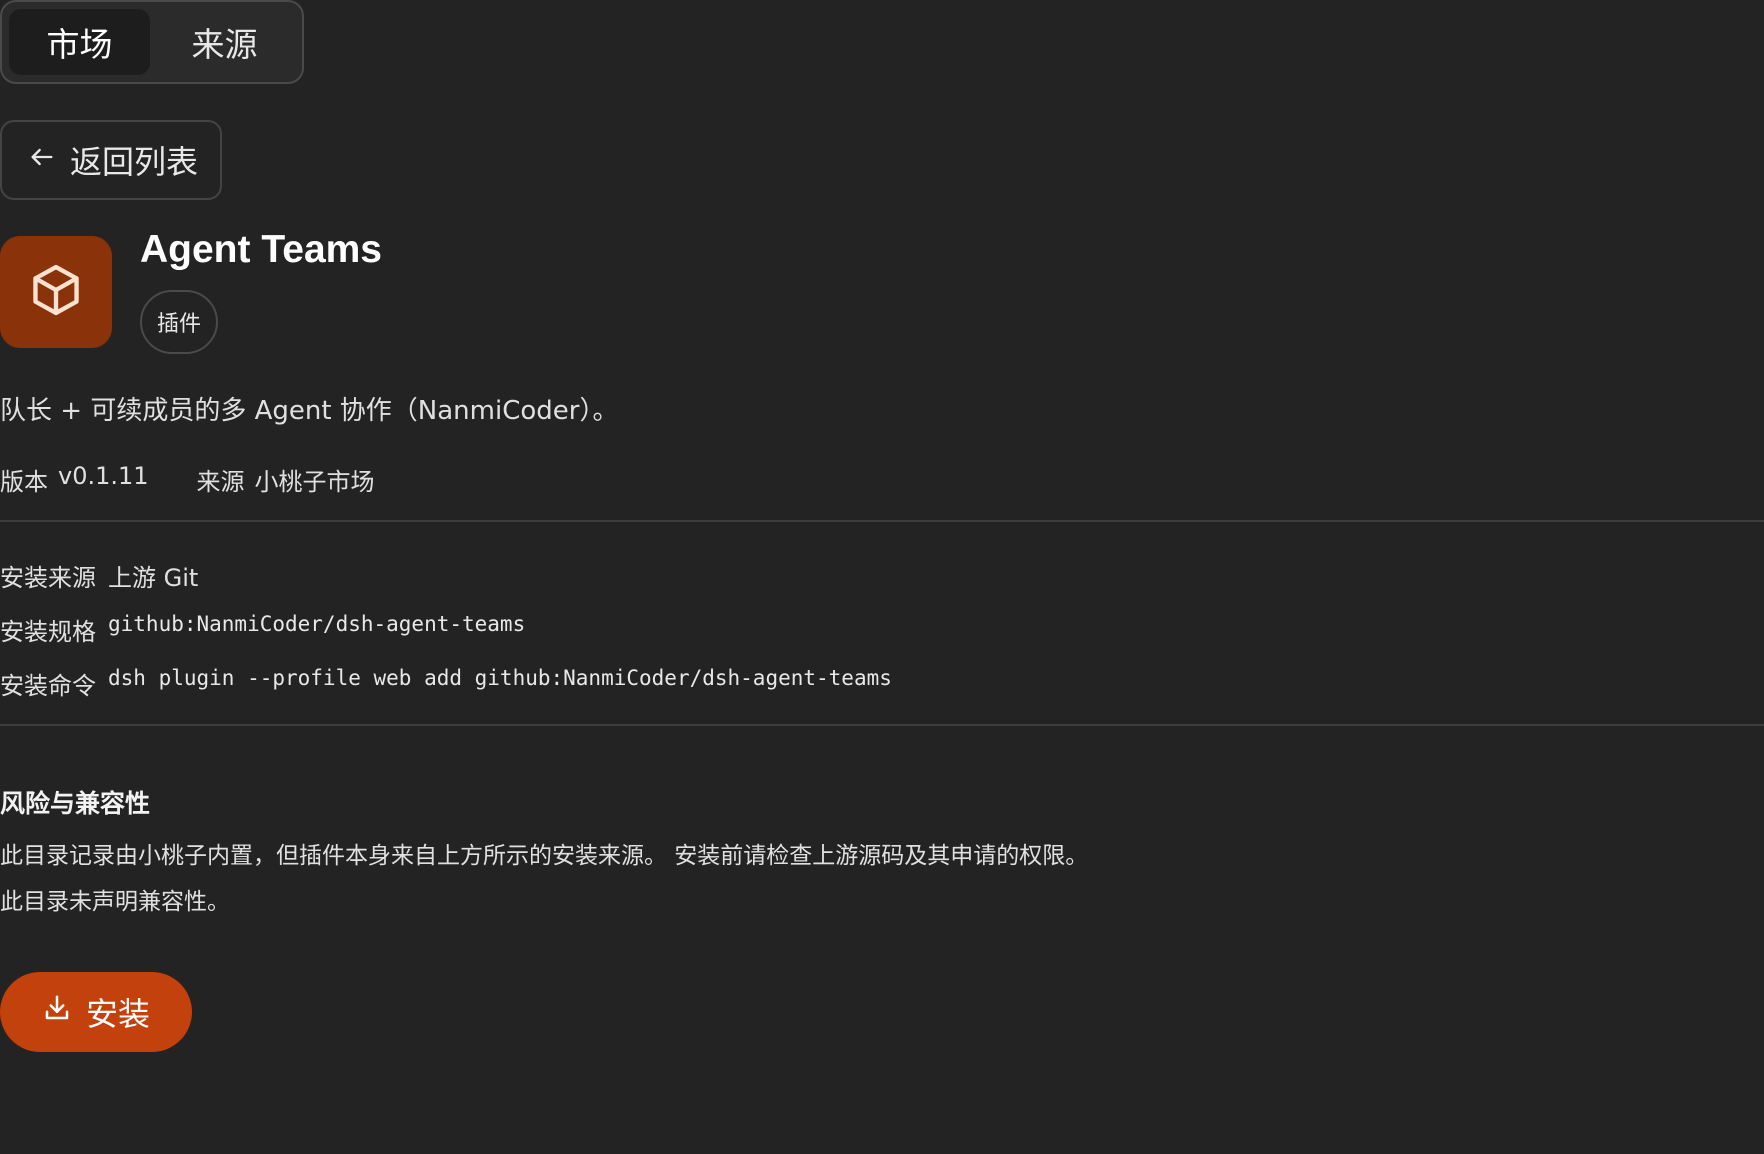  I want to click on tab-sources: 来源, so click(224, 42).